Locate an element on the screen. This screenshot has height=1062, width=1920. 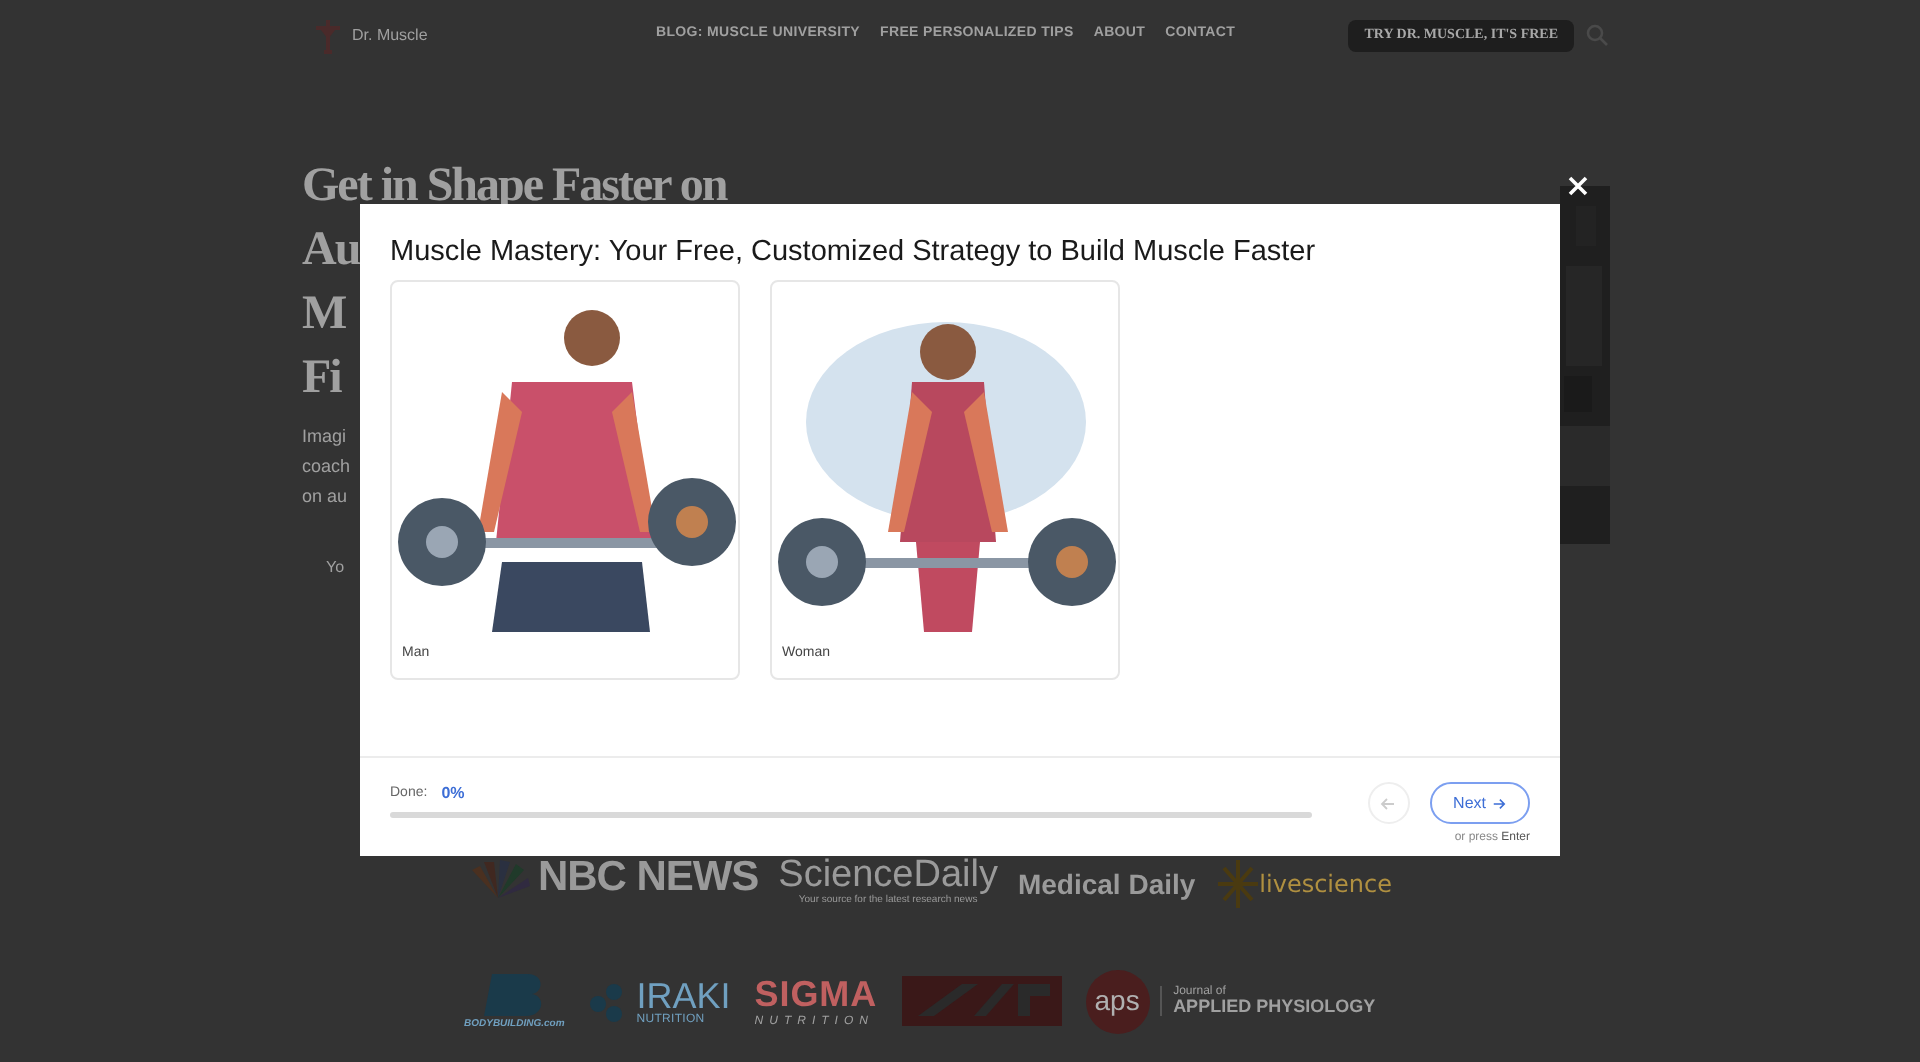
sciencedaily-logo: ScienceDaily is located at coordinates (888, 875).